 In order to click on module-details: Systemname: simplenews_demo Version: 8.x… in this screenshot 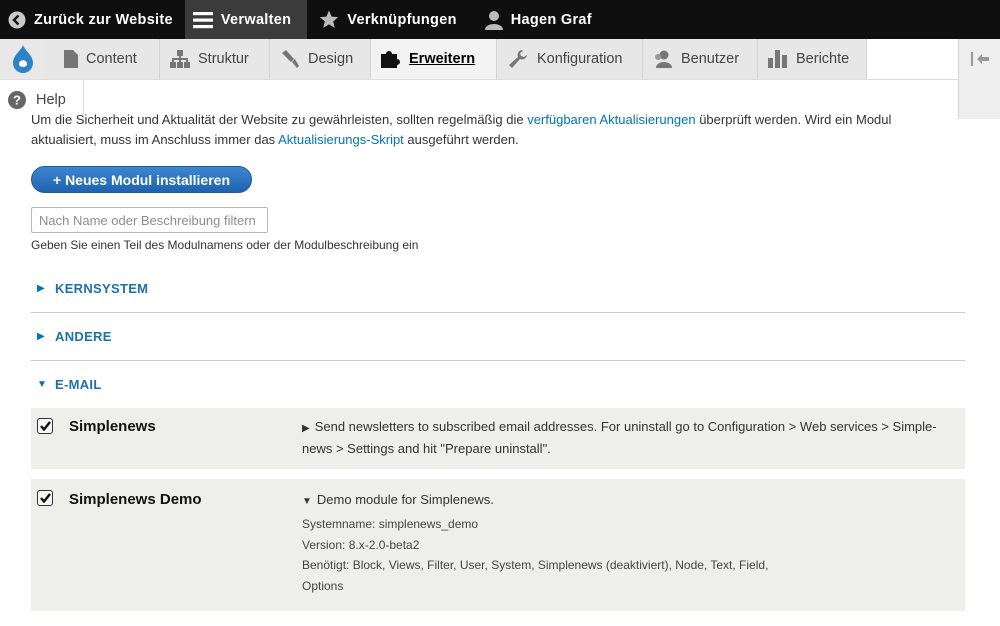, I will do `click(602, 555)`.